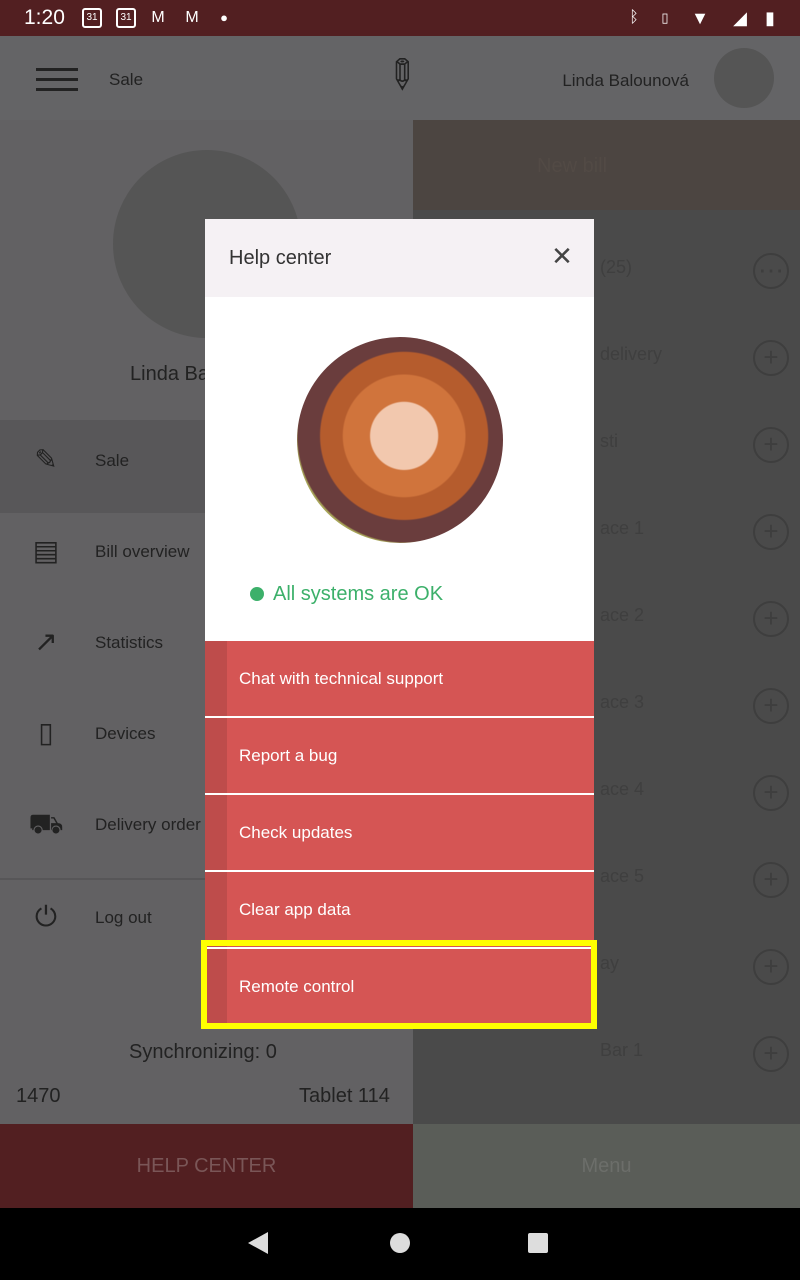 The width and height of the screenshot is (800, 1280). What do you see at coordinates (770, 18) in the screenshot?
I see `battery-charging-icon: ▮` at bounding box center [770, 18].